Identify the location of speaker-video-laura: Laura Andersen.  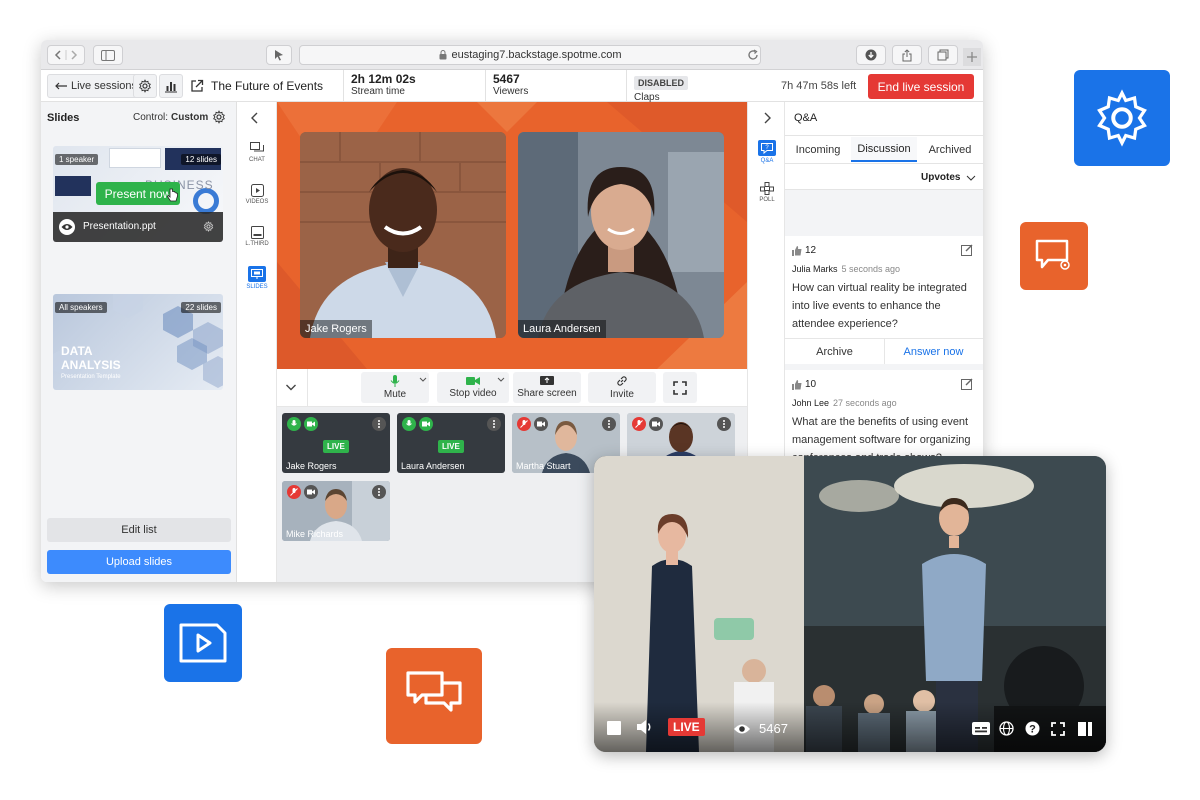
(621, 235).